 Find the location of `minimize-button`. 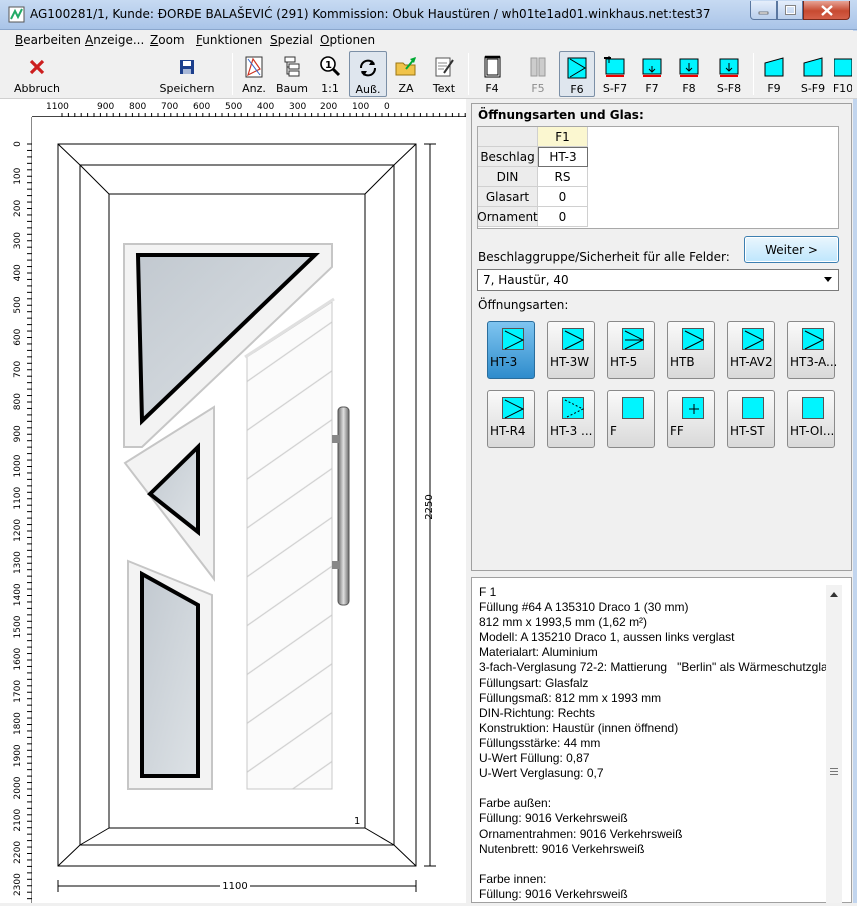

minimize-button is located at coordinates (763, 10).